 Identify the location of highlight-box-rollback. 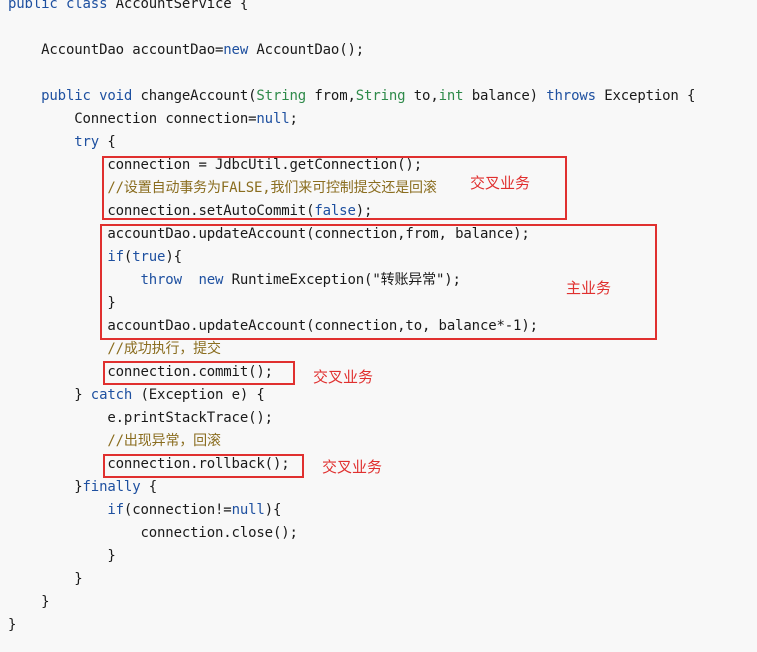
(203, 466).